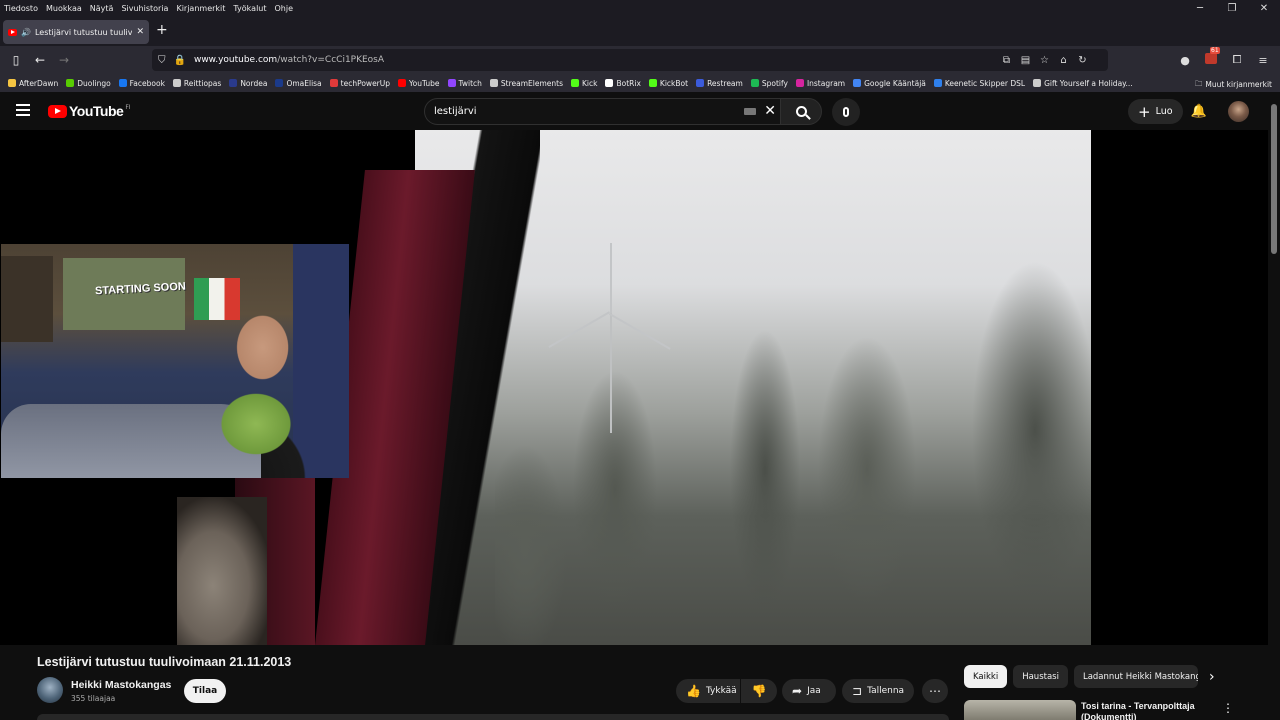 This screenshot has height=720, width=1280. Describe the element at coordinates (604, 111) in the screenshot. I see `search-input: lestijärvi ✕` at that location.